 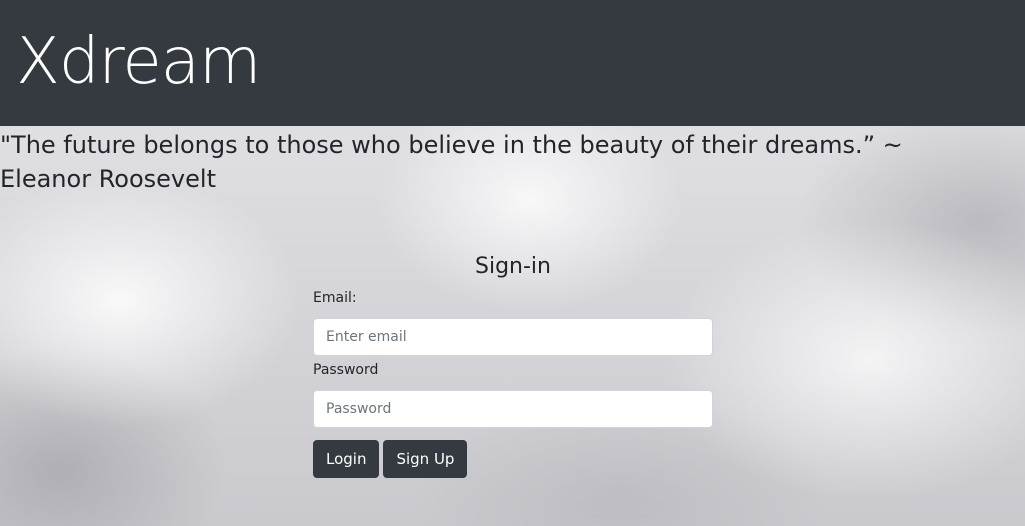 What do you see at coordinates (513, 409) in the screenshot?
I see `password-input` at bounding box center [513, 409].